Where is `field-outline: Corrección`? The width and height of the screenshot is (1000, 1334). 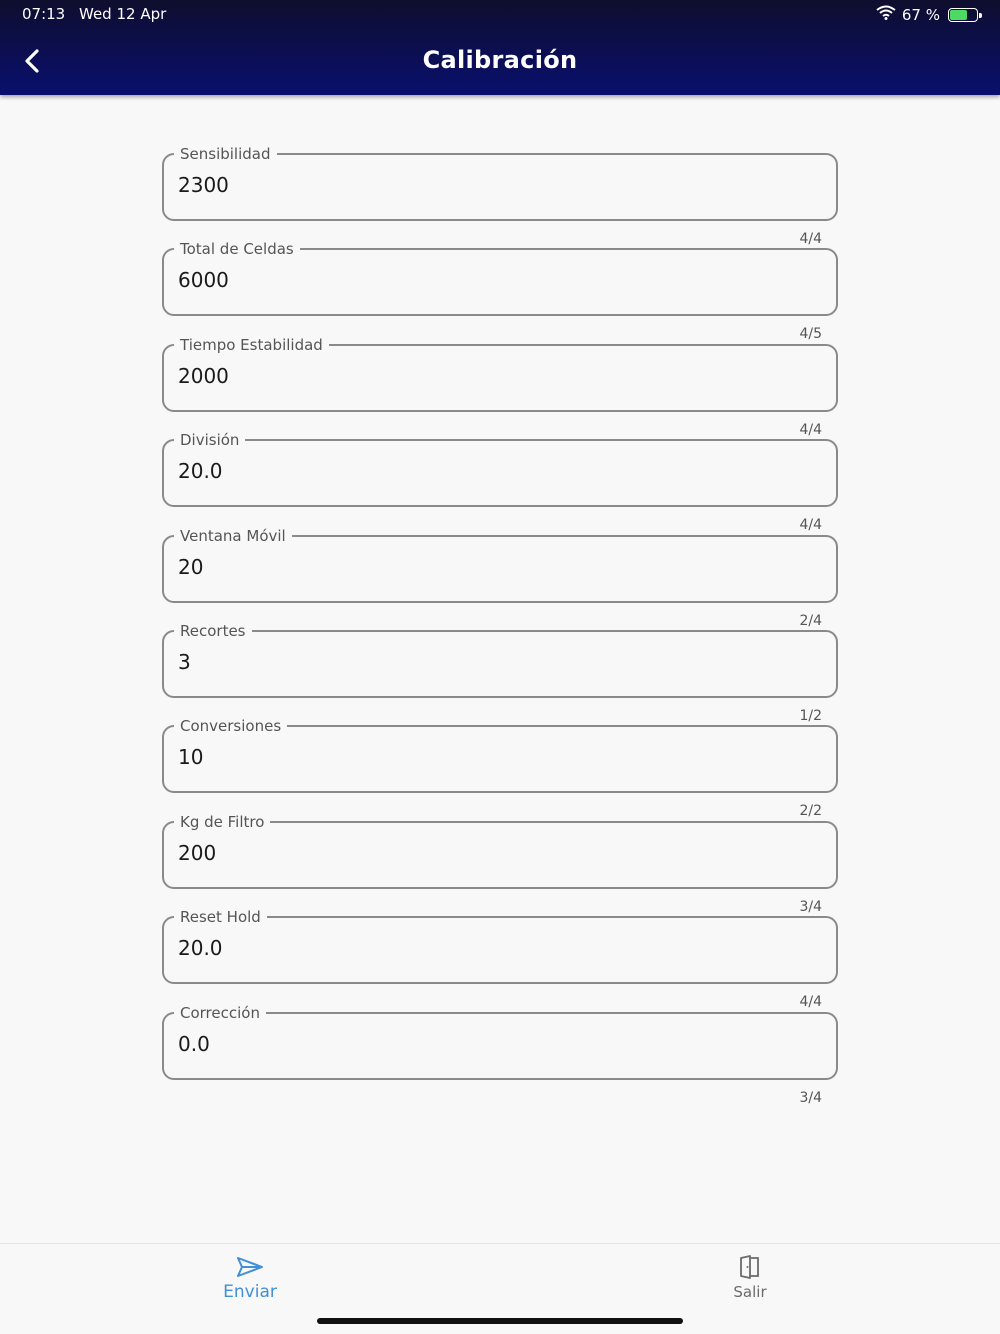
field-outline: Corrección is located at coordinates (500, 1041).